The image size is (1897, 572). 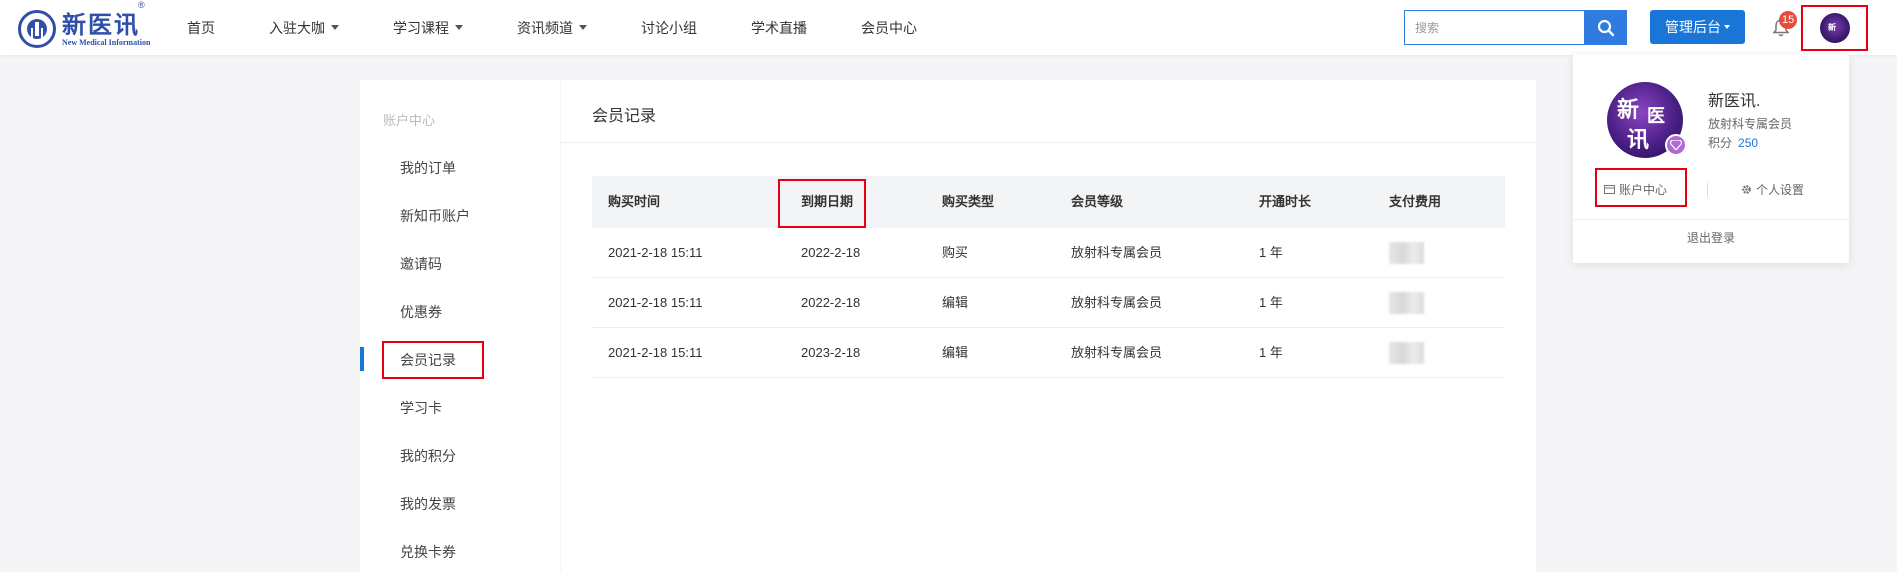 I want to click on highlight-membership-records, so click(x=433, y=360).